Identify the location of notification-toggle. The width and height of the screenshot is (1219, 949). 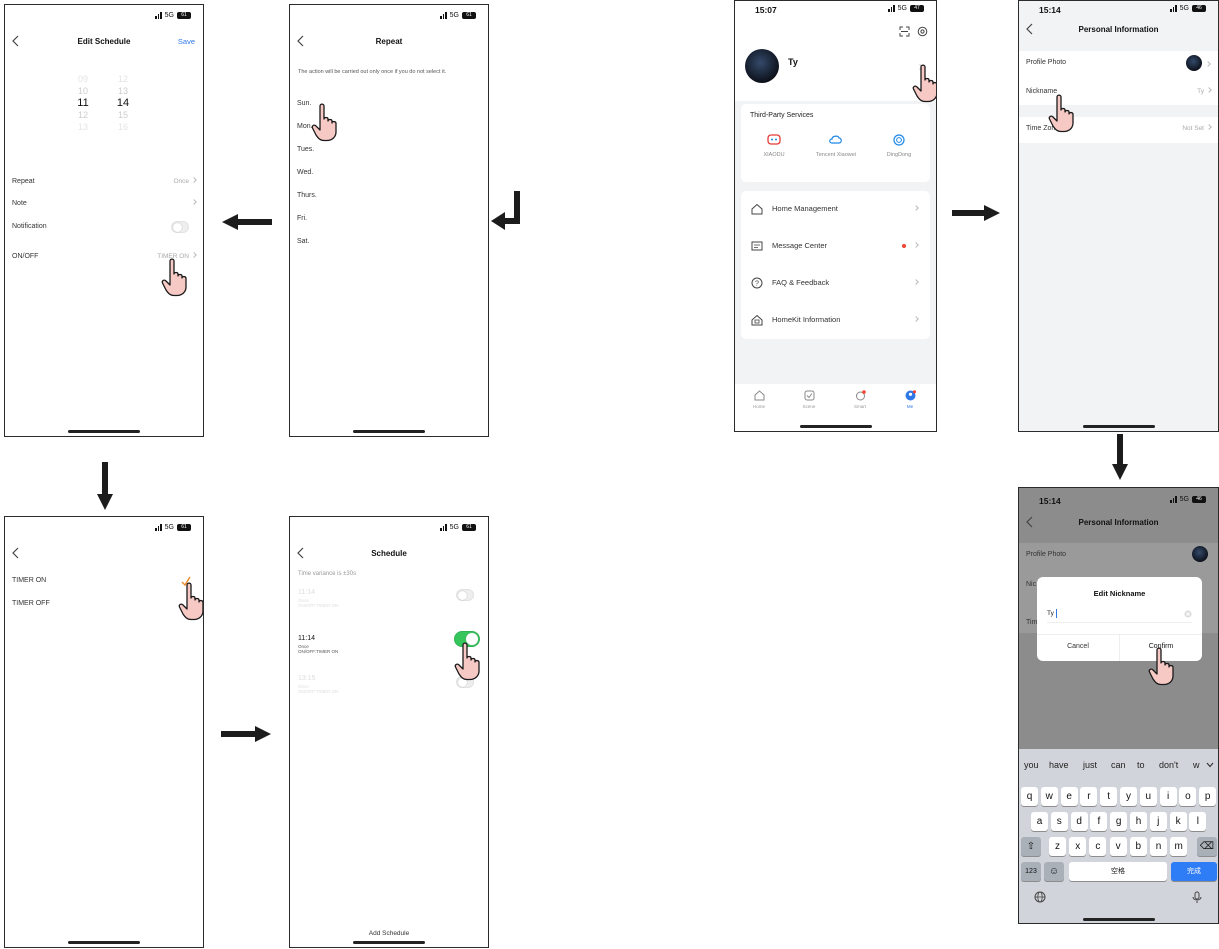
(180, 227).